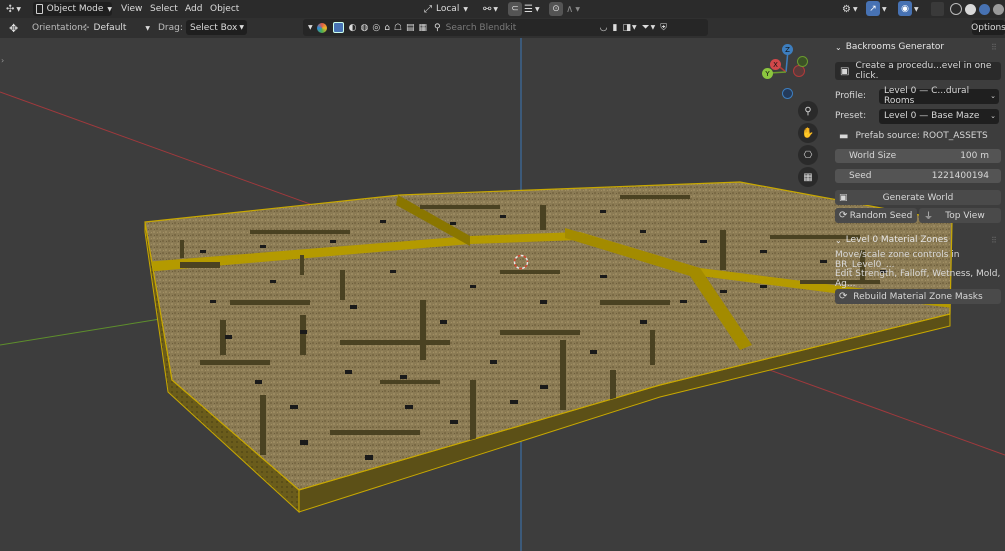  Describe the element at coordinates (939, 116) in the screenshot. I see `preset-dropdown: Level 0 — Base Maze ⌄` at that location.